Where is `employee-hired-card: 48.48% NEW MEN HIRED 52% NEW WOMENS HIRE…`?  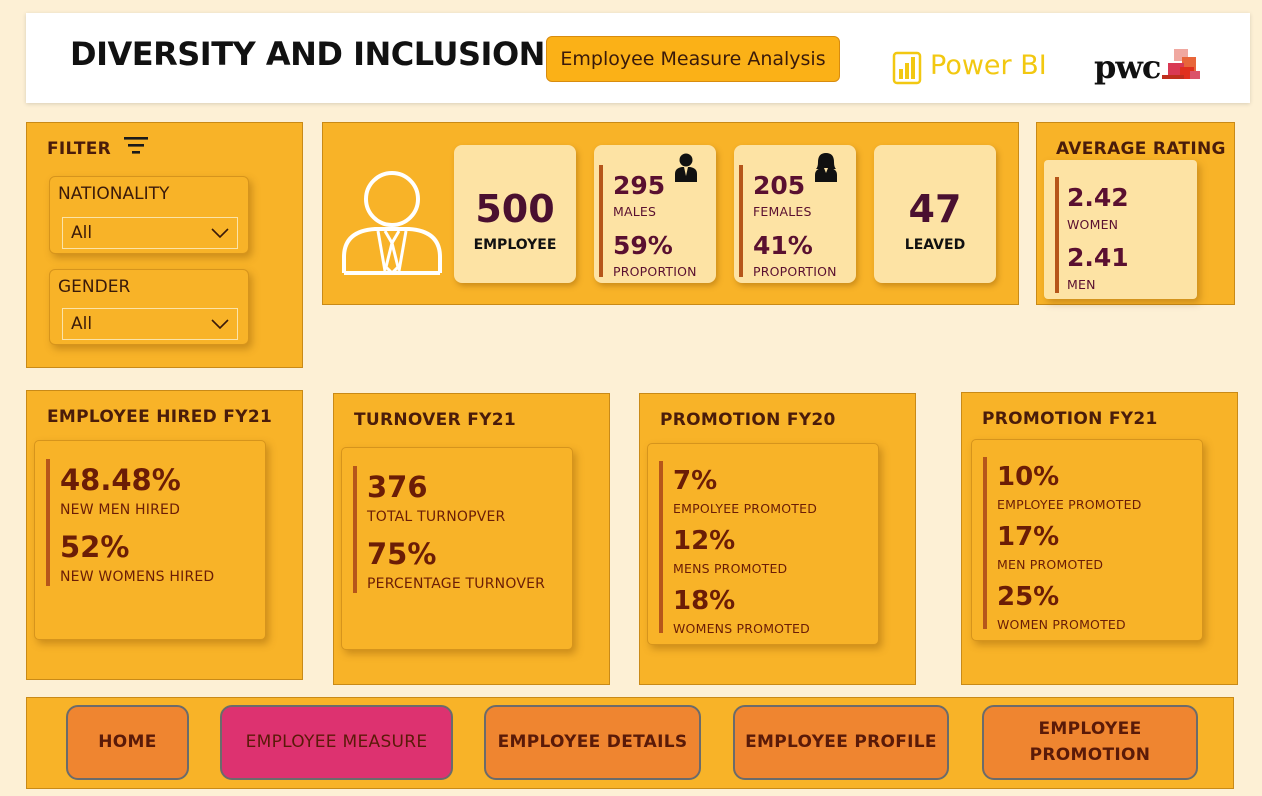 employee-hired-card: 48.48% NEW MEN HIRED 52% NEW WOMENS HIRE… is located at coordinates (150, 540).